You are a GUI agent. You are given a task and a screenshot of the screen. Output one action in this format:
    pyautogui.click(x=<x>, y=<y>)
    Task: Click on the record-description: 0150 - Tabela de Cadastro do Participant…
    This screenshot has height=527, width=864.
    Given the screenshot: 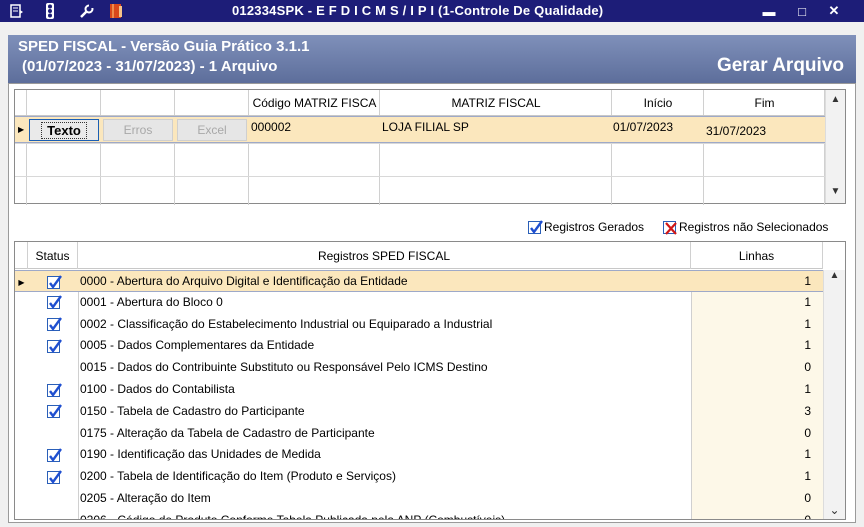 What is the action you would take?
    pyautogui.click(x=192, y=410)
    